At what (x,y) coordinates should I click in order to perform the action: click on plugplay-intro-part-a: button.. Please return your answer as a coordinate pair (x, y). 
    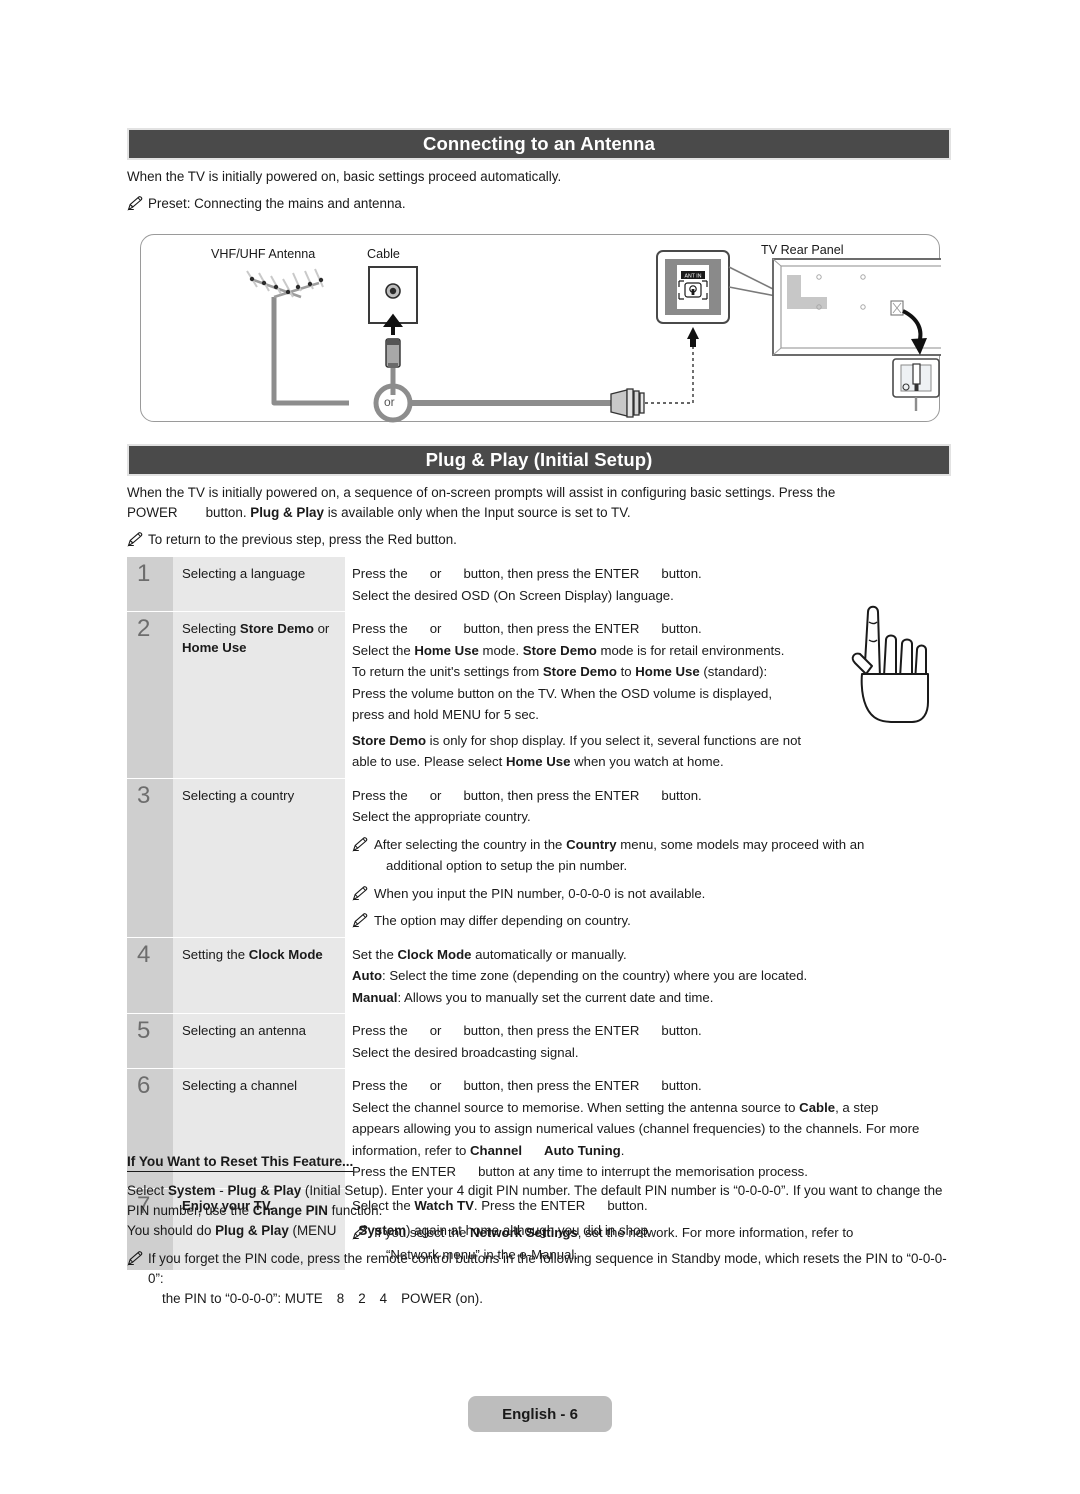
    Looking at the image, I should click on (226, 512).